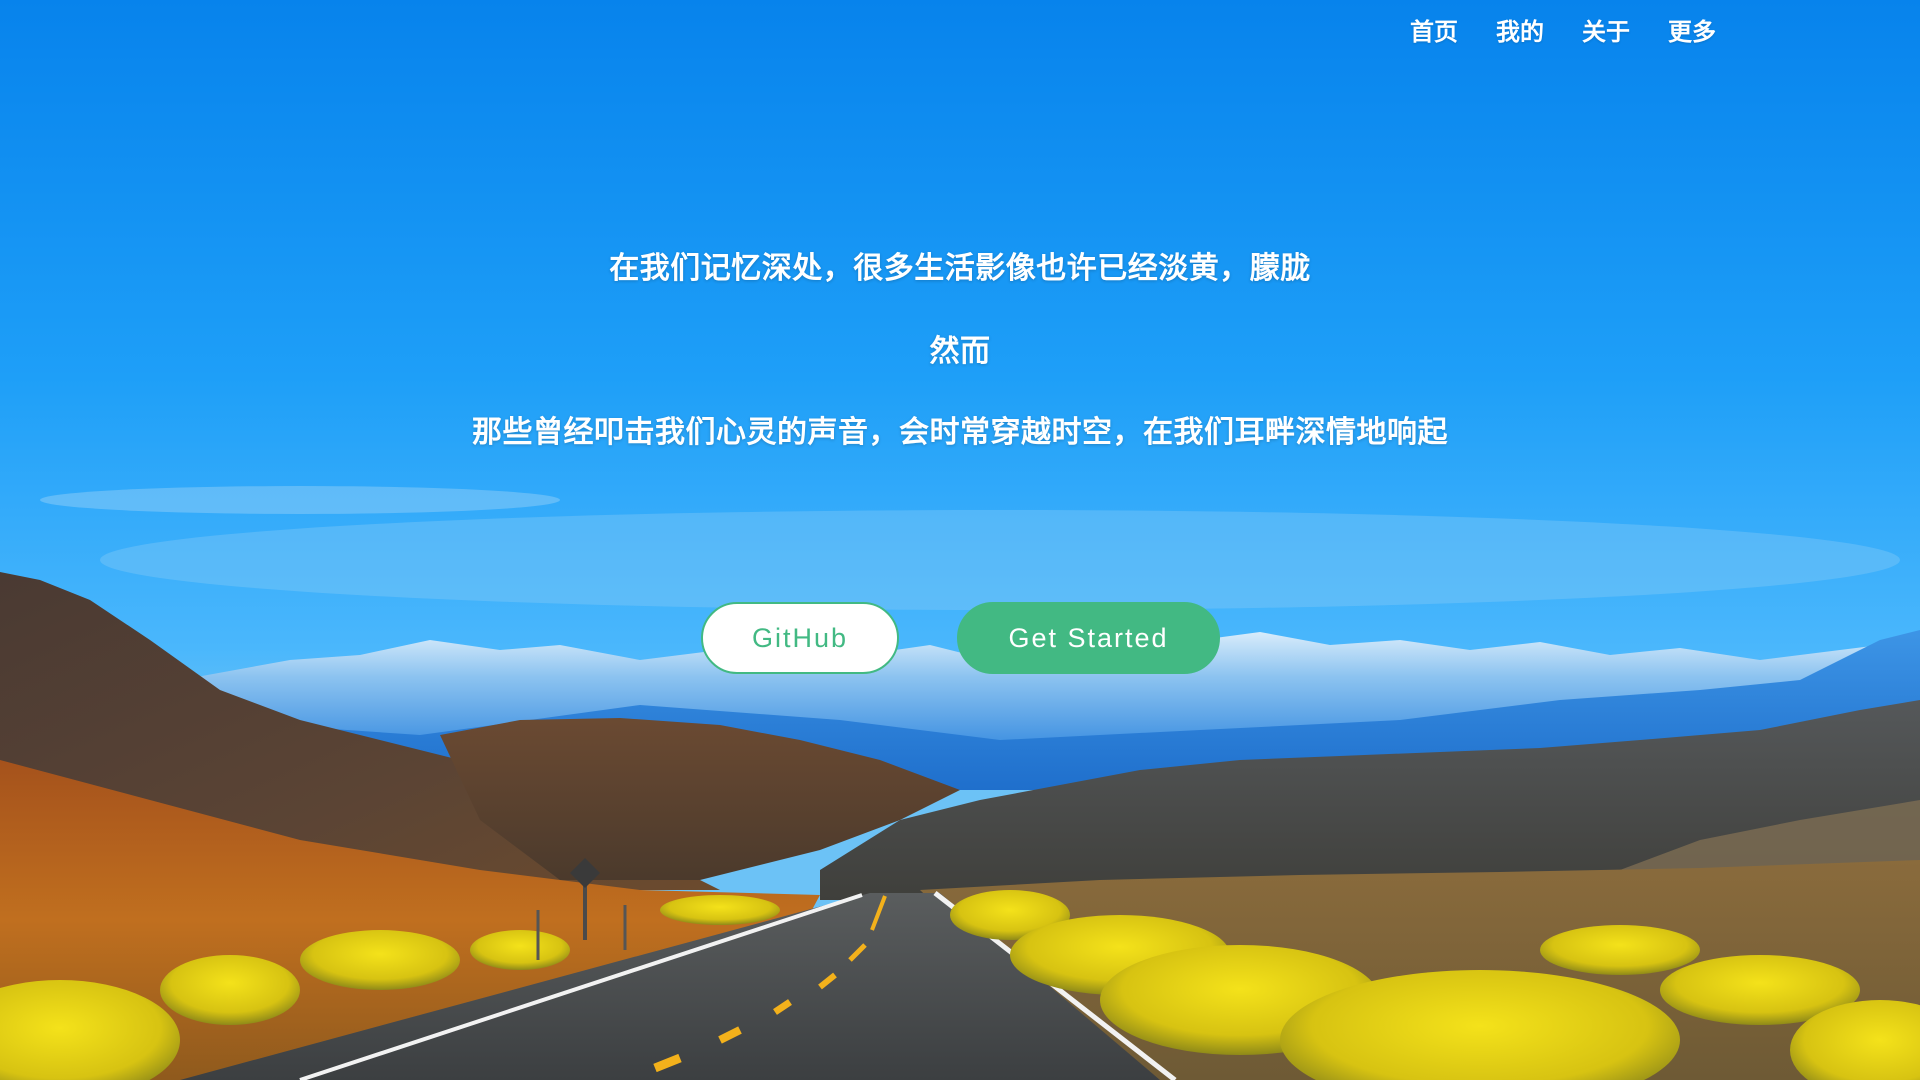 This screenshot has width=1920, height=1080. What do you see at coordinates (1563, 29) in the screenshot?
I see `top-nav: 首页 我的 关于 更多` at bounding box center [1563, 29].